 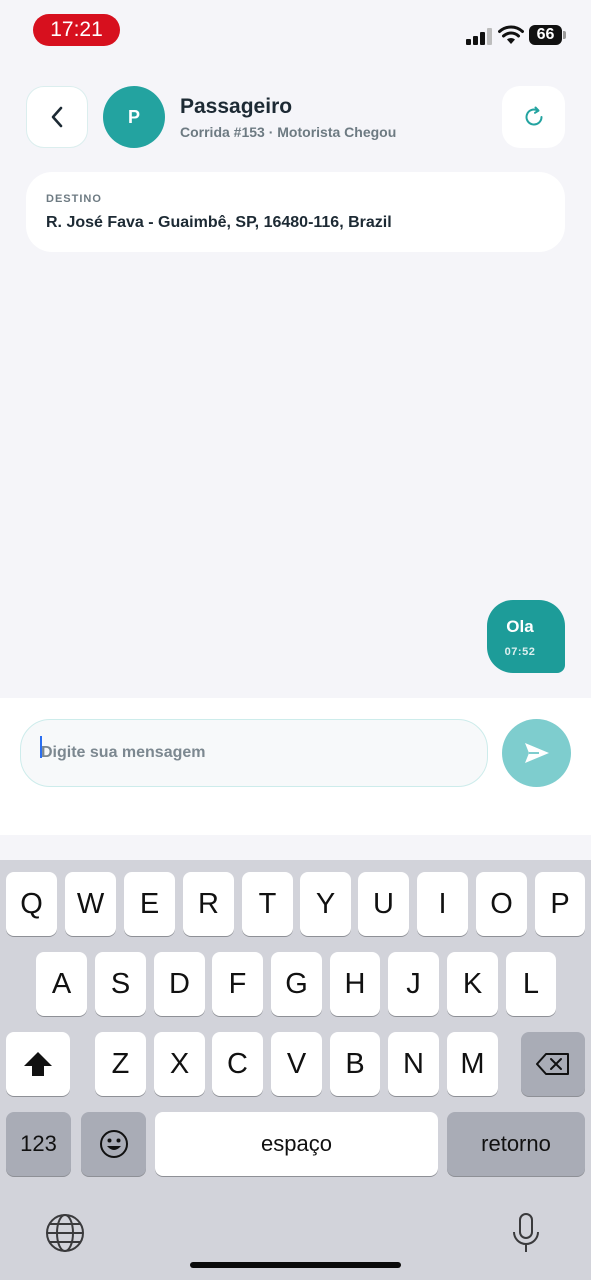 What do you see at coordinates (511, 34) in the screenshot?
I see `wifi-icon` at bounding box center [511, 34].